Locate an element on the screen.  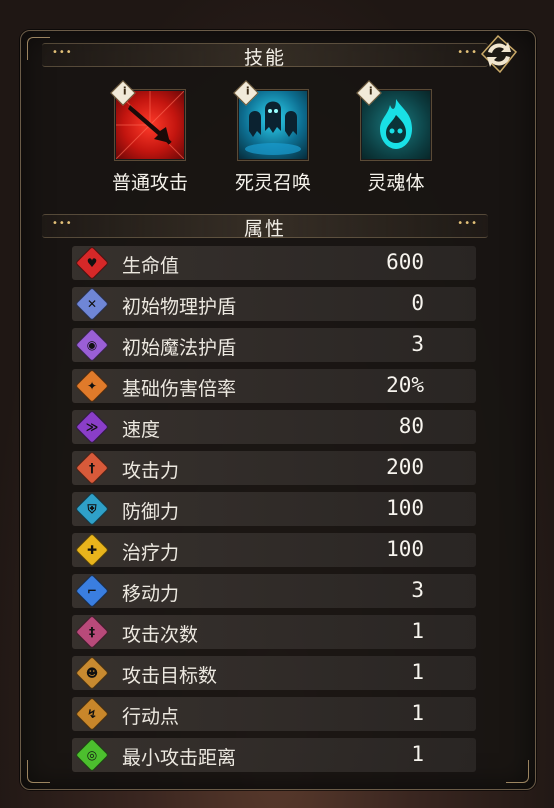
stat-name: 攻击目标数 is located at coordinates (170, 676).